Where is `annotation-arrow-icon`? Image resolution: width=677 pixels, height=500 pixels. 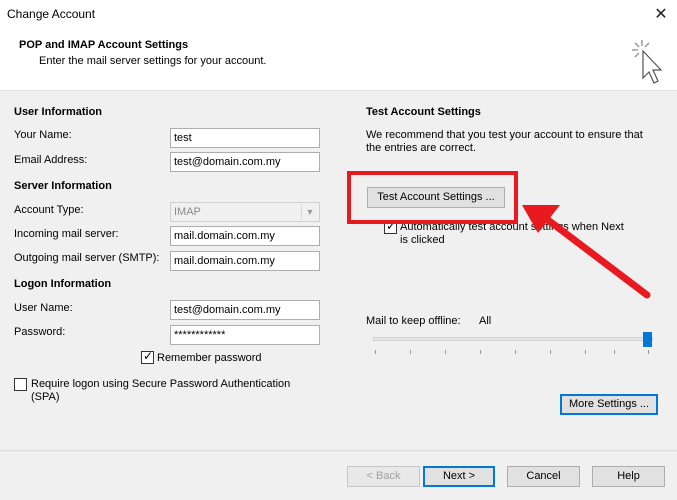
annotation-arrow-icon is located at coordinates (586, 252).